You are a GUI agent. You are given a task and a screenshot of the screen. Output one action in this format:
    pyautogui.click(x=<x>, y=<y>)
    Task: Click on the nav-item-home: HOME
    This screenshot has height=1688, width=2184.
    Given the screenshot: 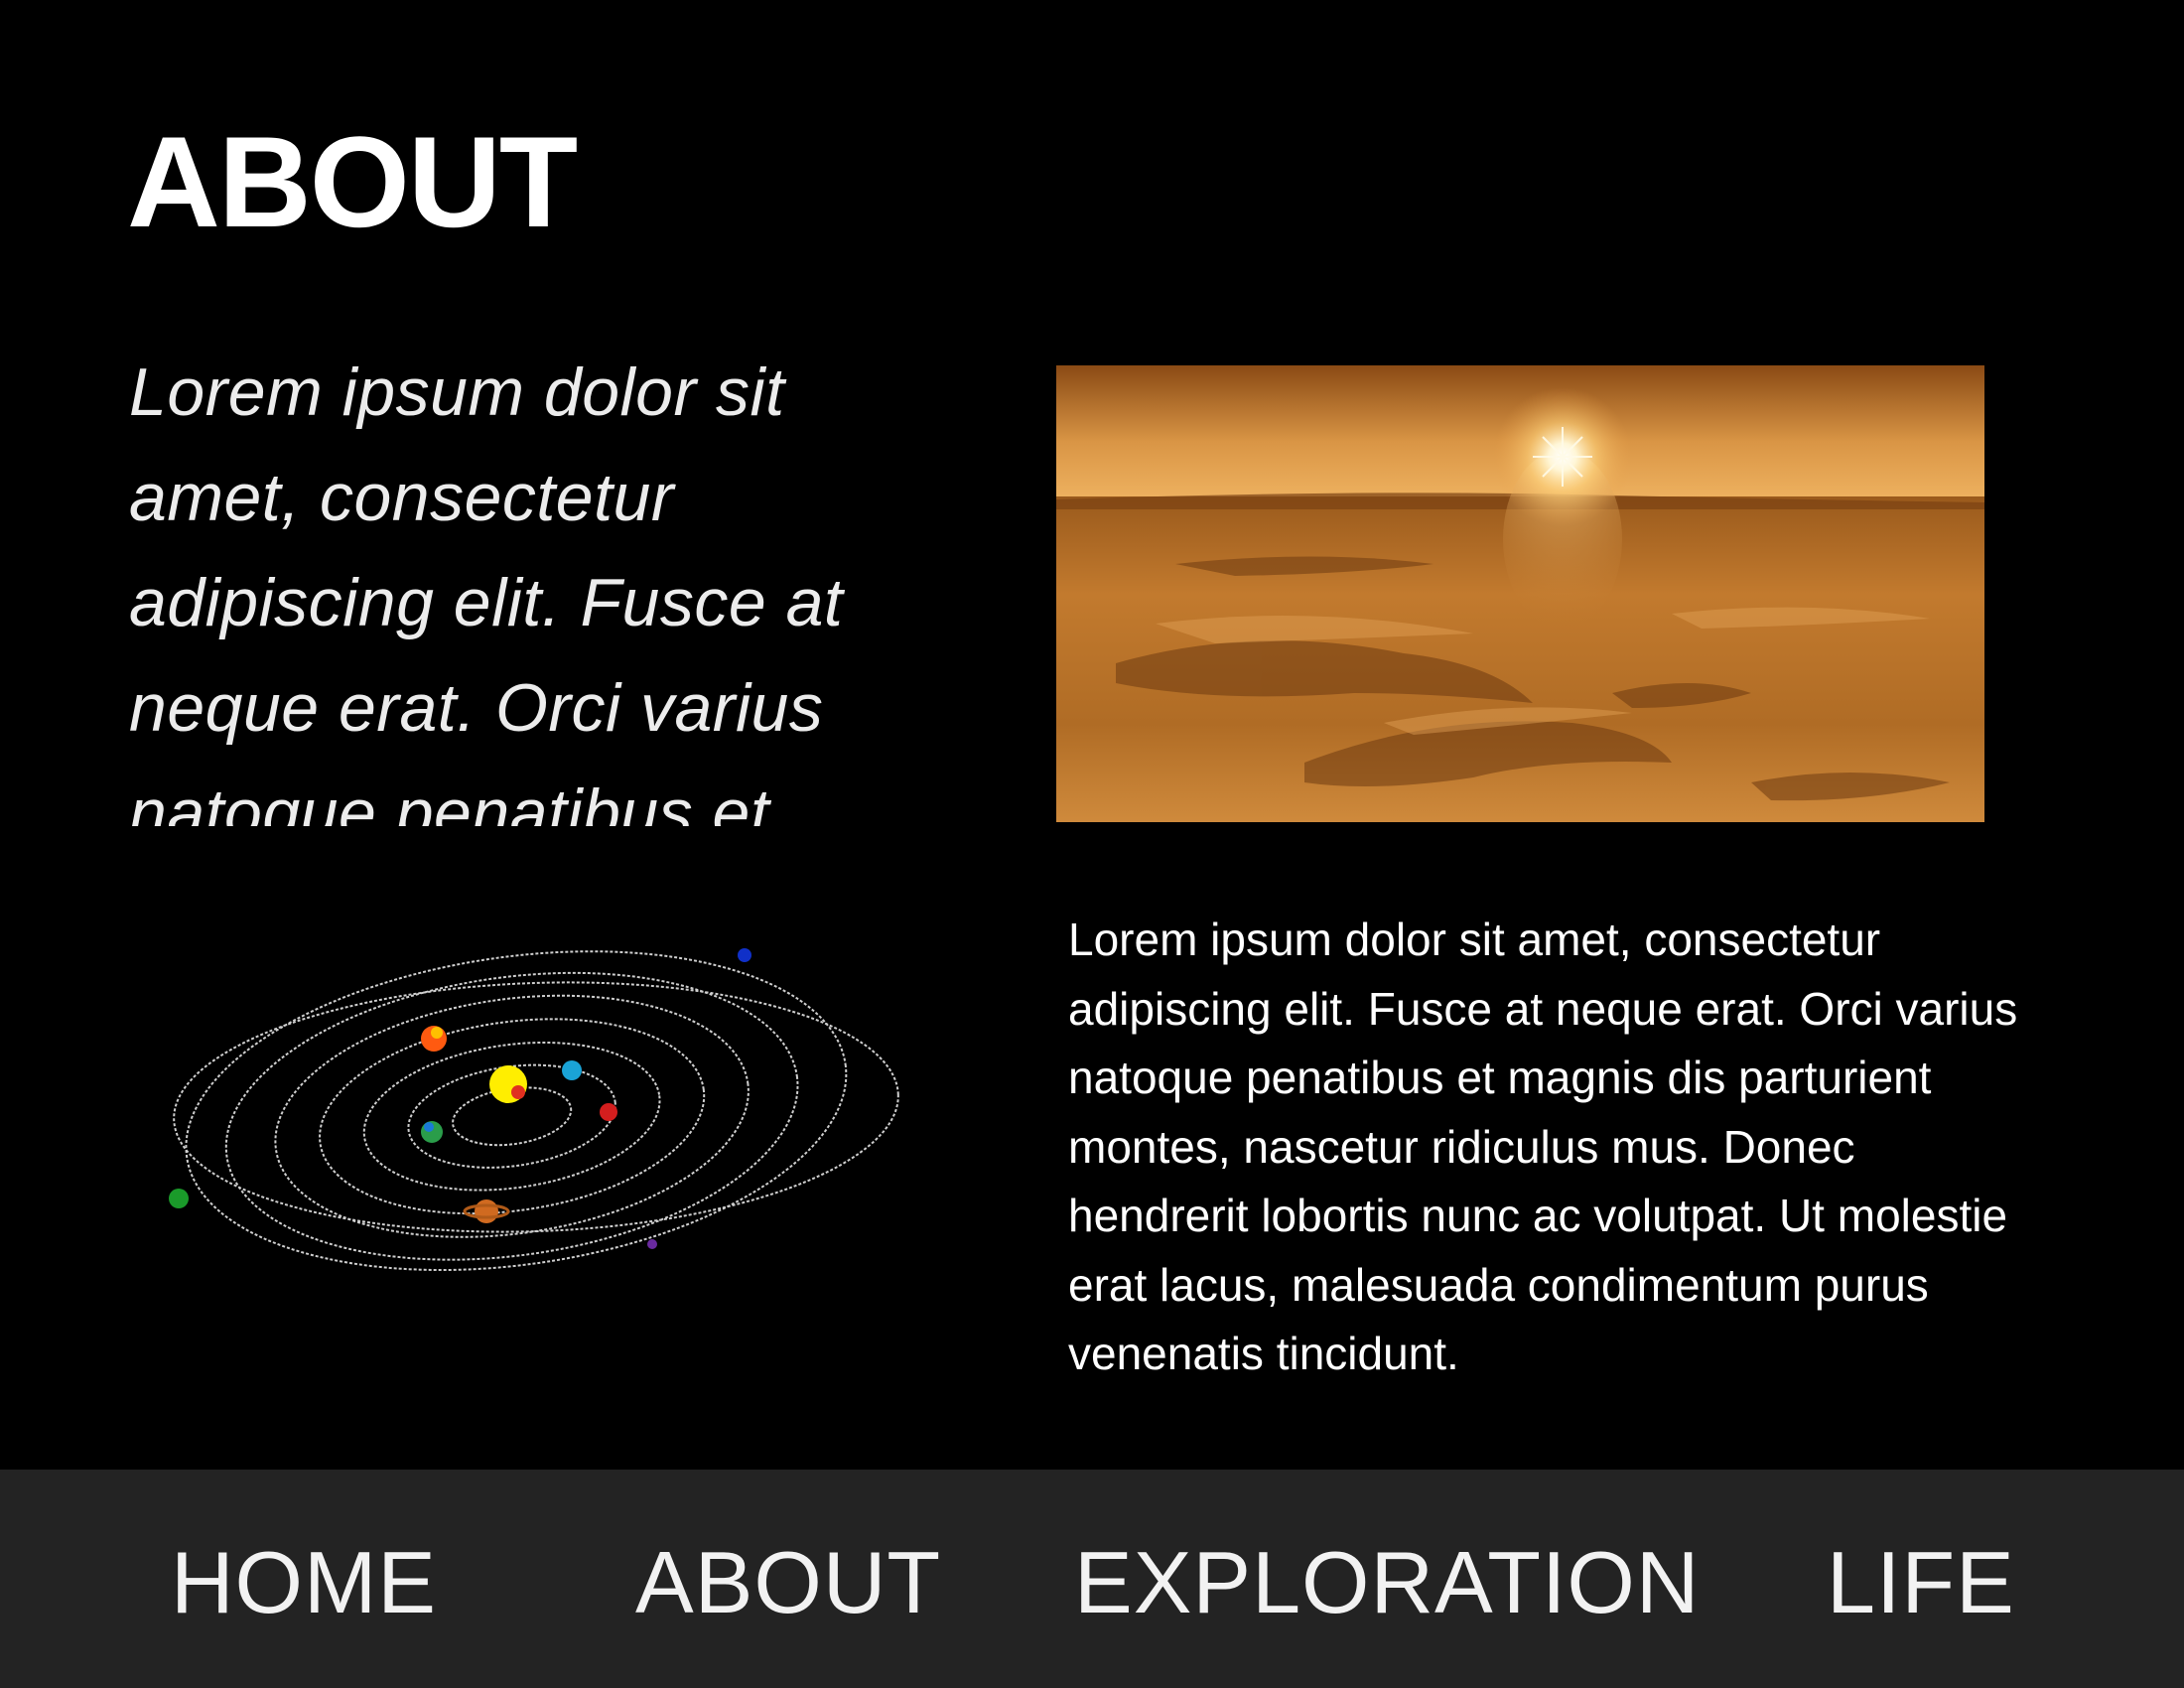 What is the action you would take?
    pyautogui.click(x=304, y=1582)
    